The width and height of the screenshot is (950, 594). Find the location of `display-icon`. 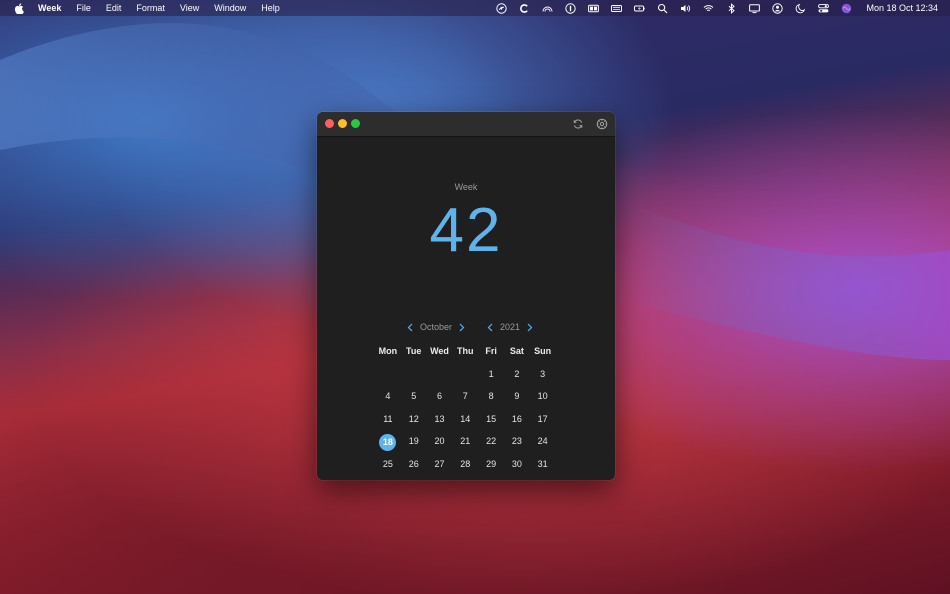

display-icon is located at coordinates (755, 8).